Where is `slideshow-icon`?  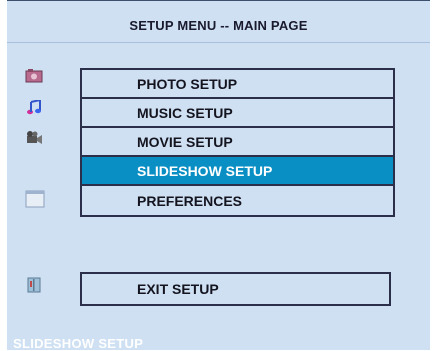
slideshow-icon is located at coordinates (35, 199).